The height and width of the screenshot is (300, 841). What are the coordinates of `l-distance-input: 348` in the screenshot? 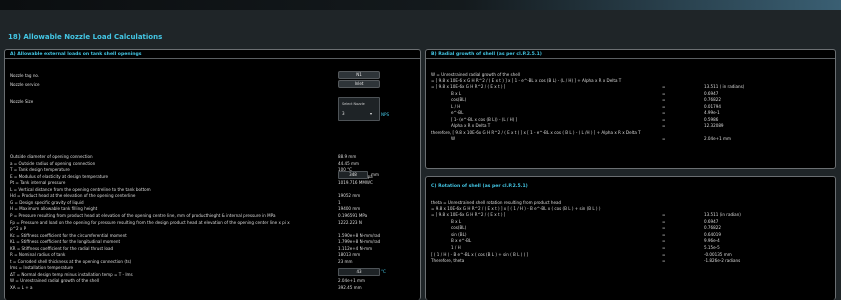 It's located at (353, 175).